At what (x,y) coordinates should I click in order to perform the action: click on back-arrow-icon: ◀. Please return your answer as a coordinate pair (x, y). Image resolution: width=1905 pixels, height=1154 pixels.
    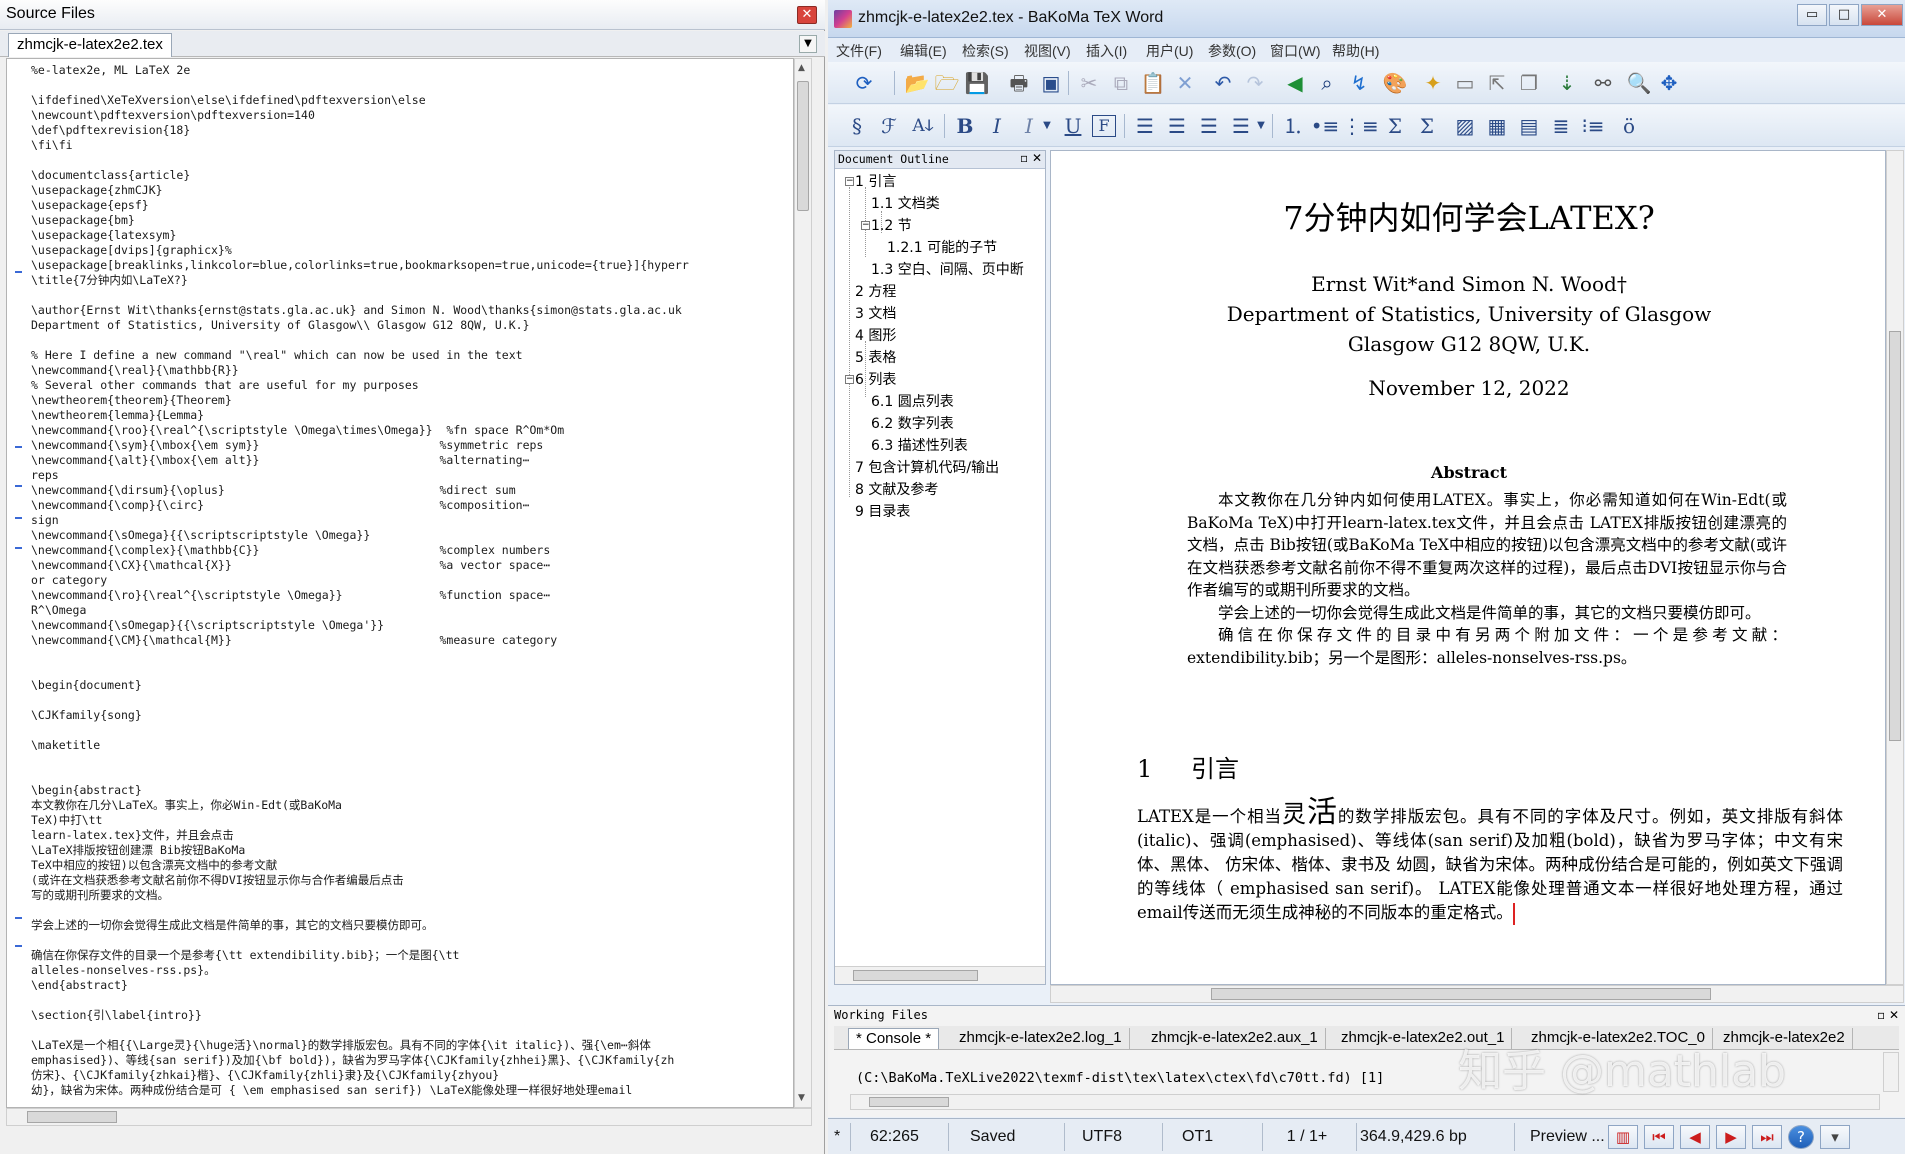
    Looking at the image, I should click on (1295, 83).